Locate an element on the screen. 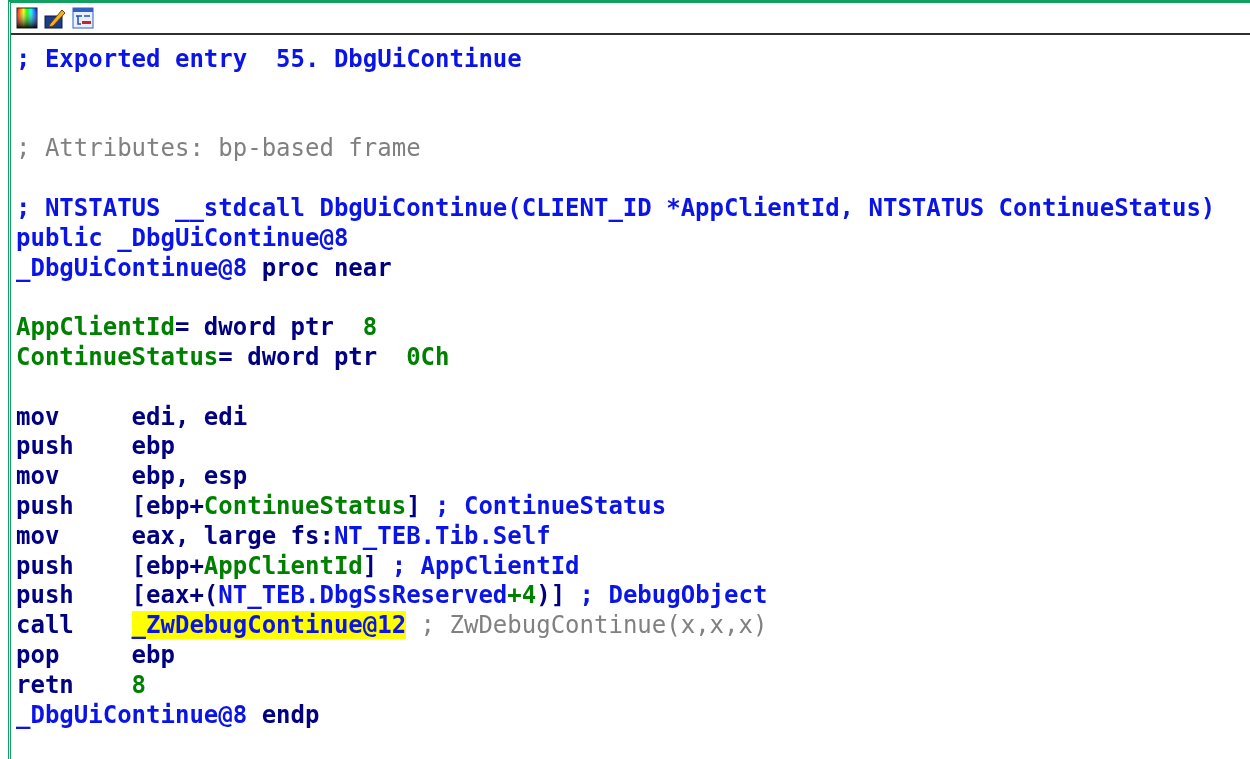  code-line: mov ebp, esp is located at coordinates (132, 477).